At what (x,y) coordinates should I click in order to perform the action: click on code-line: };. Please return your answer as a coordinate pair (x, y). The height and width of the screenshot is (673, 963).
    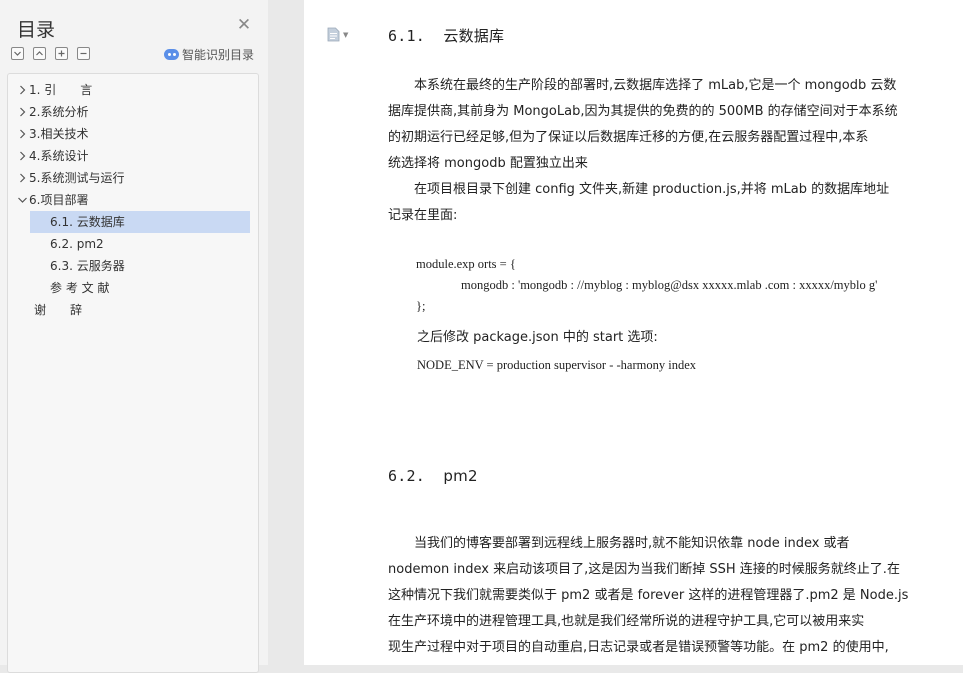
    Looking at the image, I should click on (421, 306).